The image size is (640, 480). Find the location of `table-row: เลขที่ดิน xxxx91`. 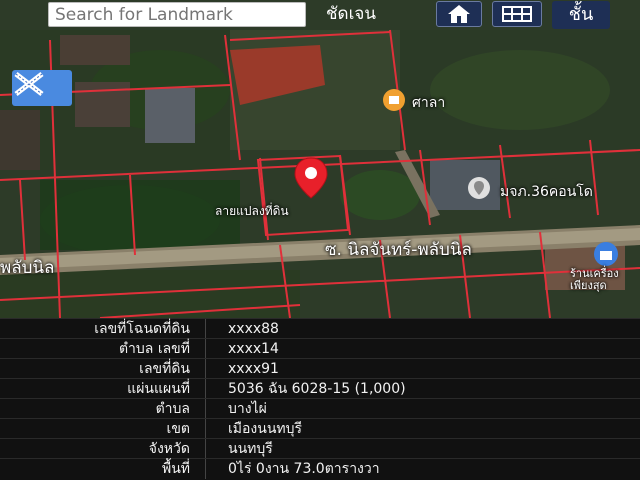

table-row: เลขที่ดิน xxxx91 is located at coordinates (320, 368).